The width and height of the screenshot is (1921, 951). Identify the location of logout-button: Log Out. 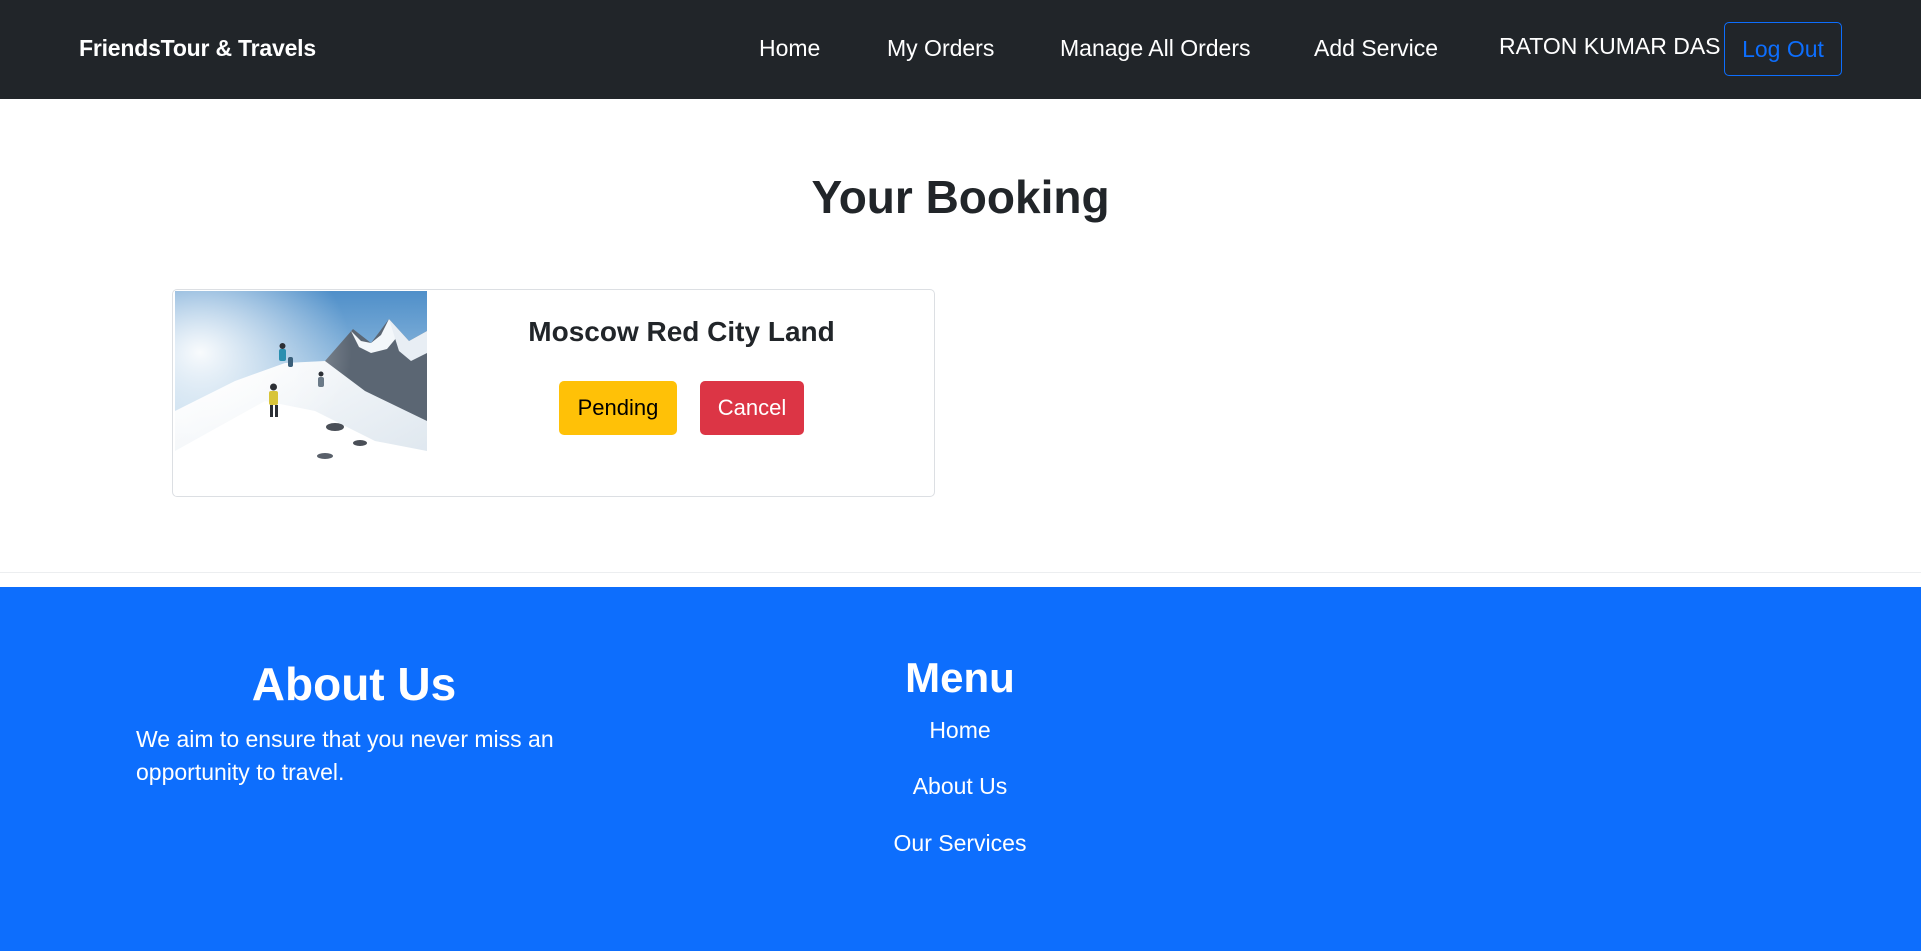
(1783, 49).